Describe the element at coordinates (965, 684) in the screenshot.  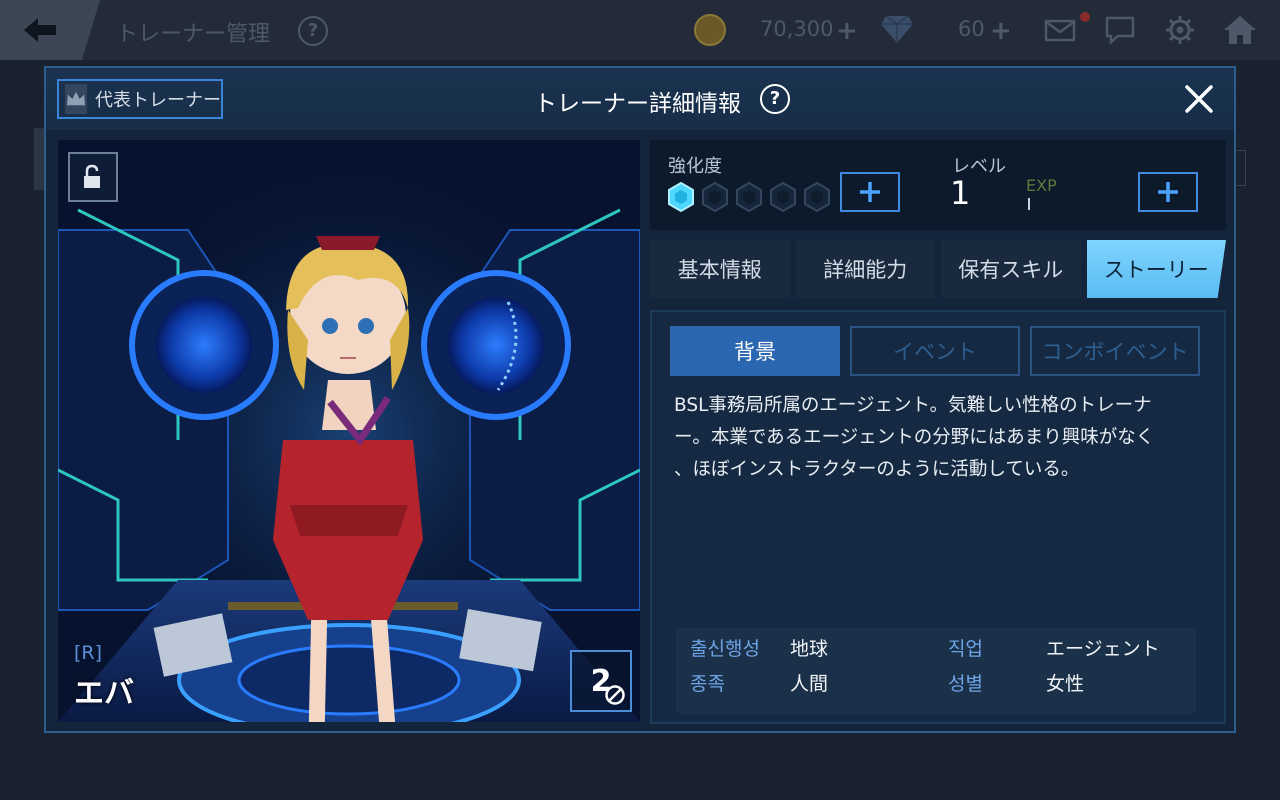
I see `gender-label: 성별` at that location.